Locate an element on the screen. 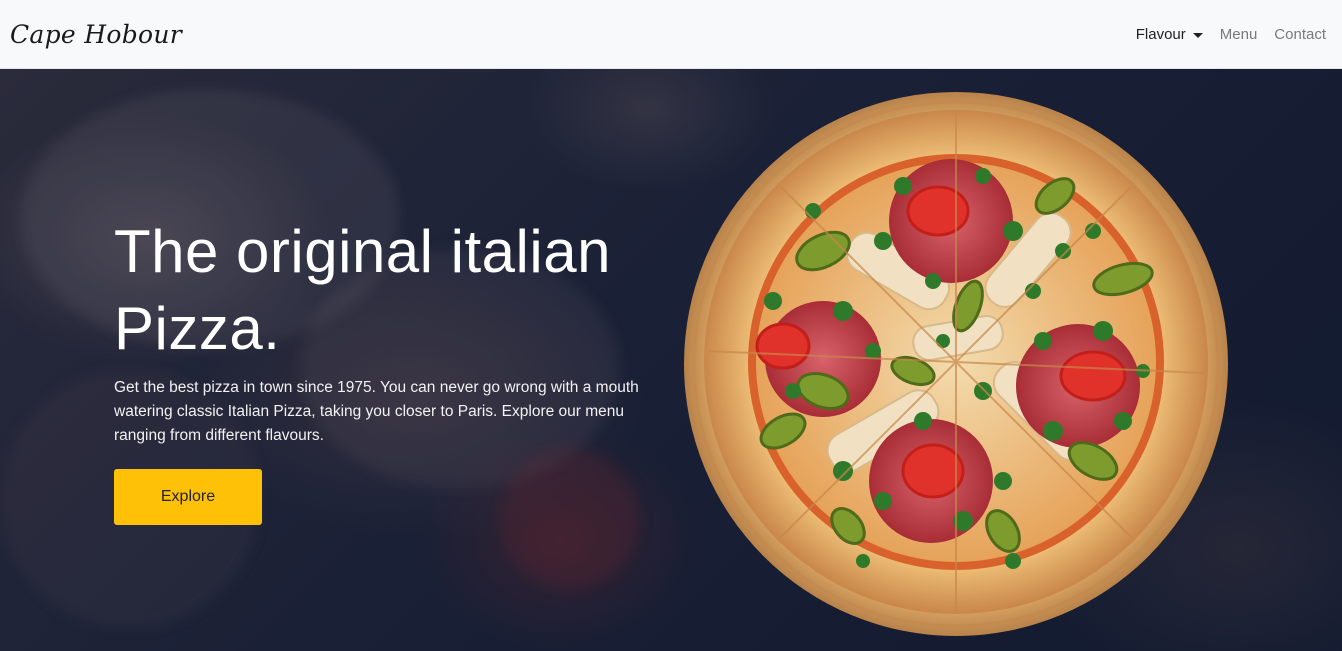 This screenshot has width=1342, height=651. brand-logo: Cape Hobour is located at coordinates (96, 34).